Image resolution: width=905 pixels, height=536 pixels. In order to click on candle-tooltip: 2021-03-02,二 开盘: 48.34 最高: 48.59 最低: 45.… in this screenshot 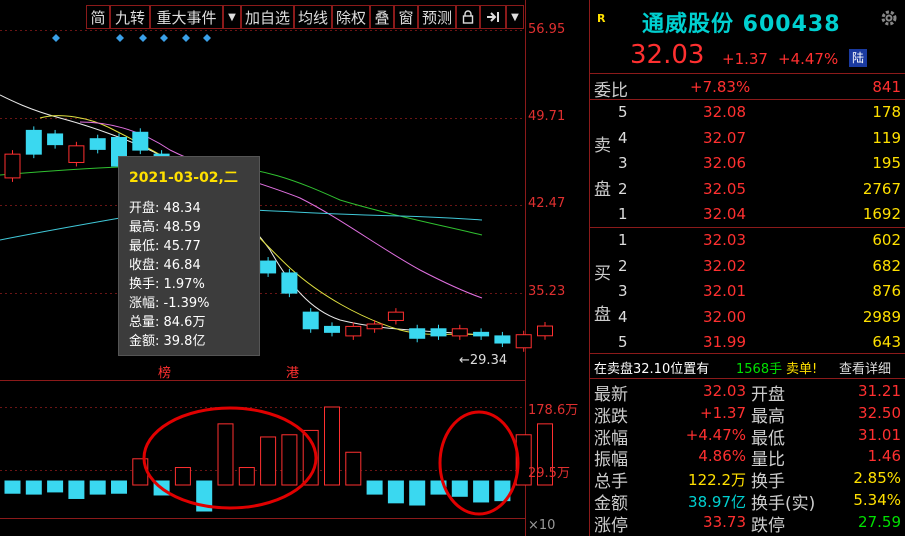, I will do `click(189, 256)`.